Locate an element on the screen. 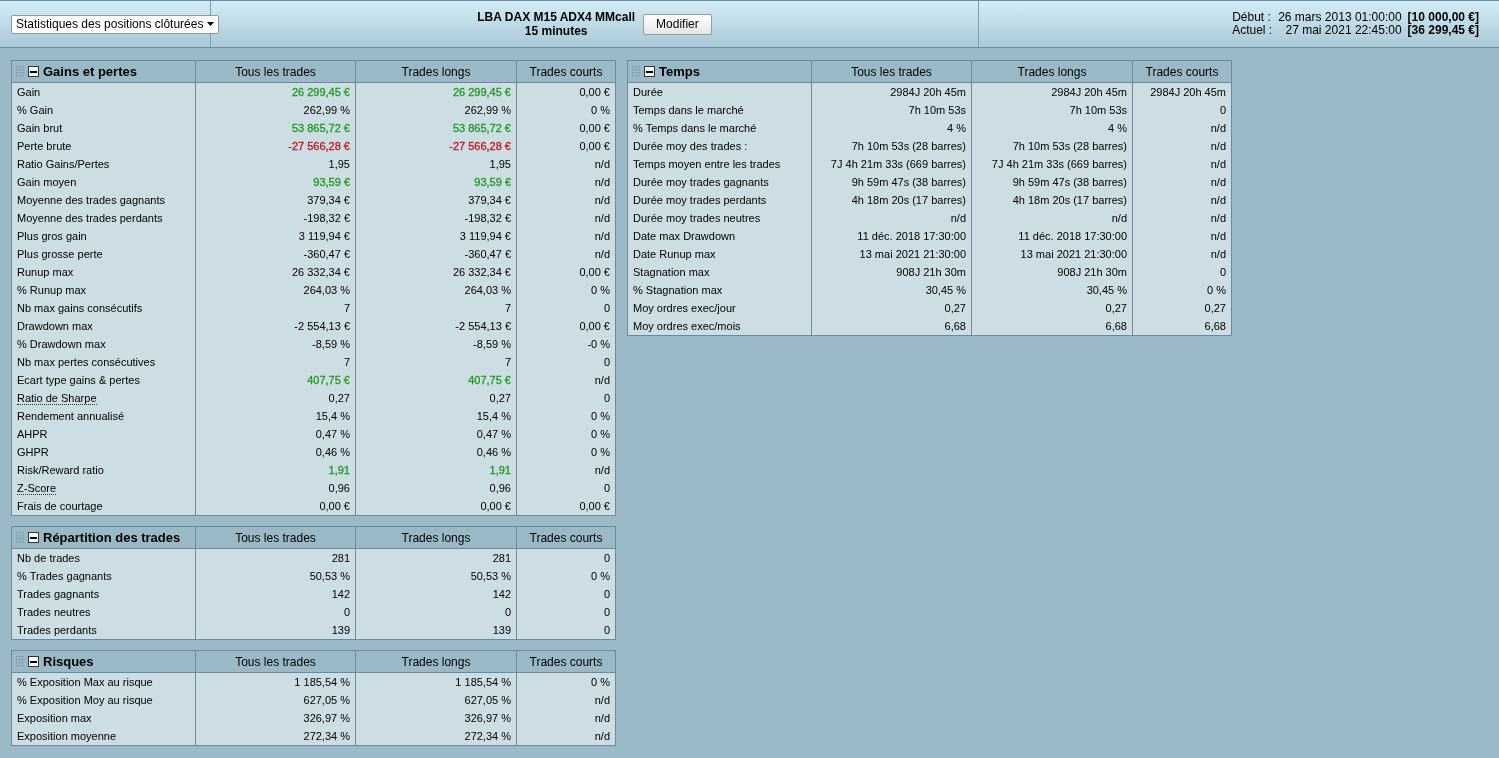  row-label: Moy ordres exec/mois is located at coordinates (720, 326).